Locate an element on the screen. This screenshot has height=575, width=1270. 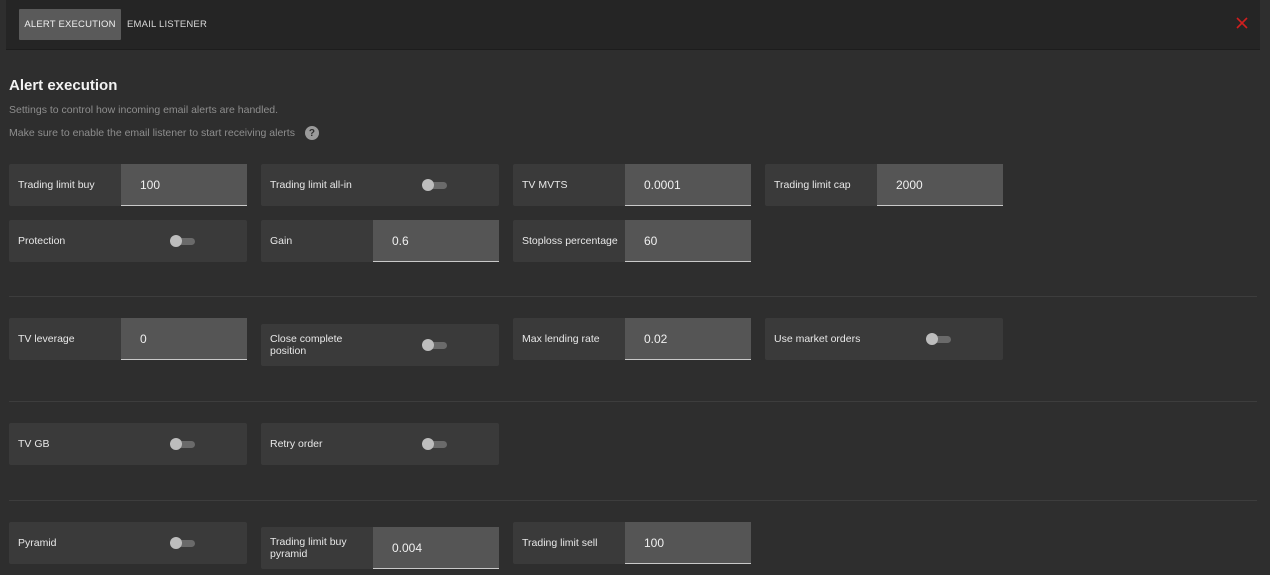
setting-protection: Protection is located at coordinates (128, 241).